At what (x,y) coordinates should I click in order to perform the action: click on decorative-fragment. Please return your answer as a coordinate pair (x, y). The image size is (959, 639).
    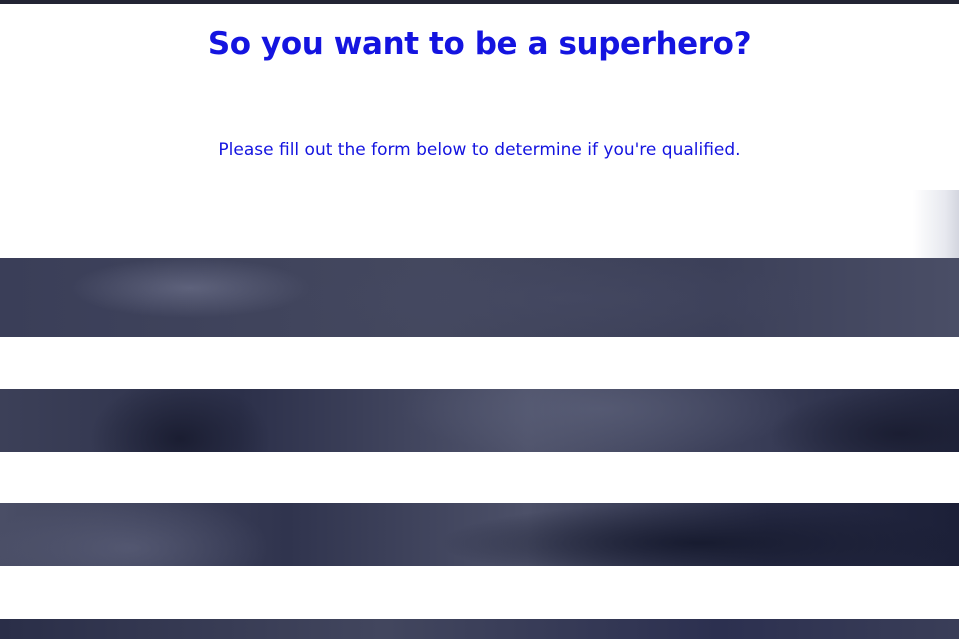
    Looking at the image, I should click on (936, 225).